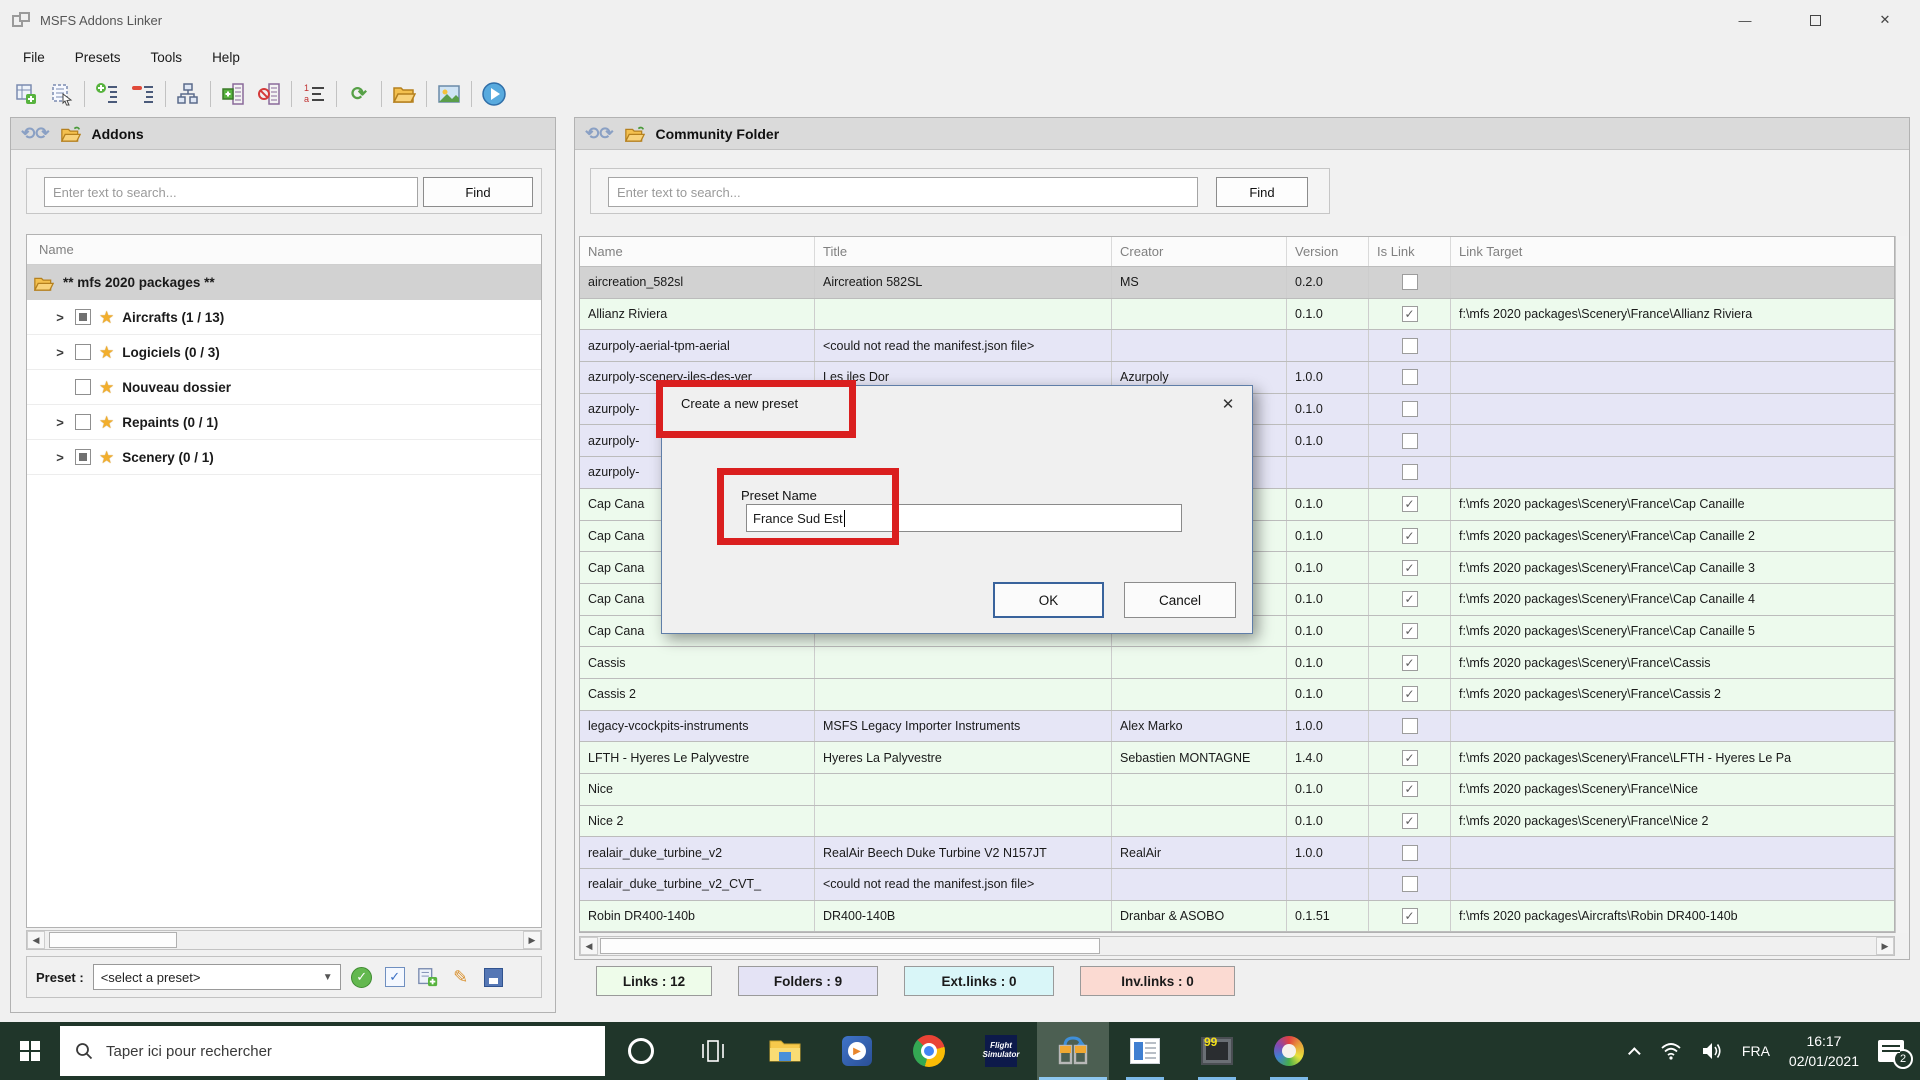  What do you see at coordinates (1815, 20) in the screenshot?
I see `maximize-button` at bounding box center [1815, 20].